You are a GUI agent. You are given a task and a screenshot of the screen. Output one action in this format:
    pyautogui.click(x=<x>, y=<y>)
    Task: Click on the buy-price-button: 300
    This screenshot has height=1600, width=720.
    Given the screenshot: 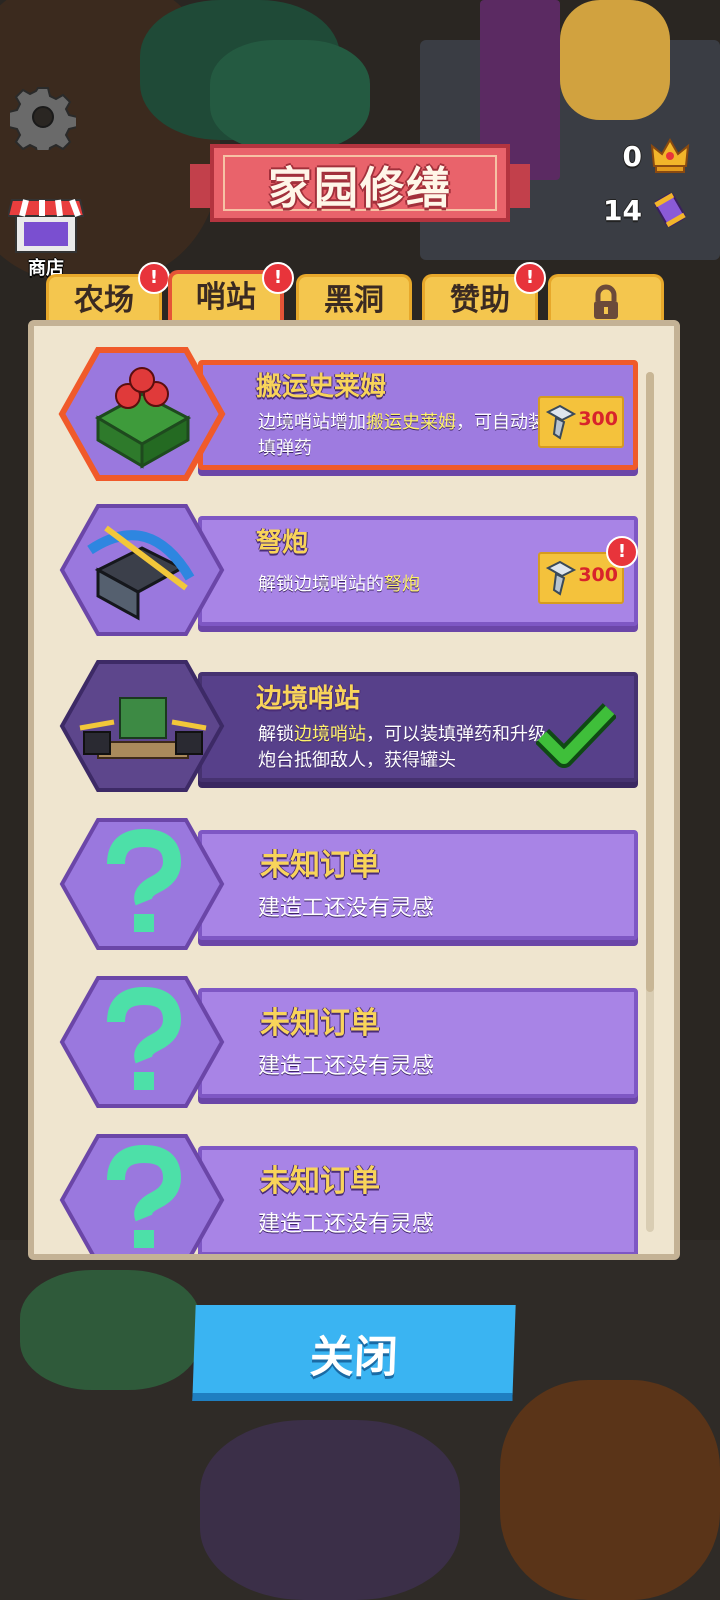 What is the action you would take?
    pyautogui.click(x=581, y=422)
    